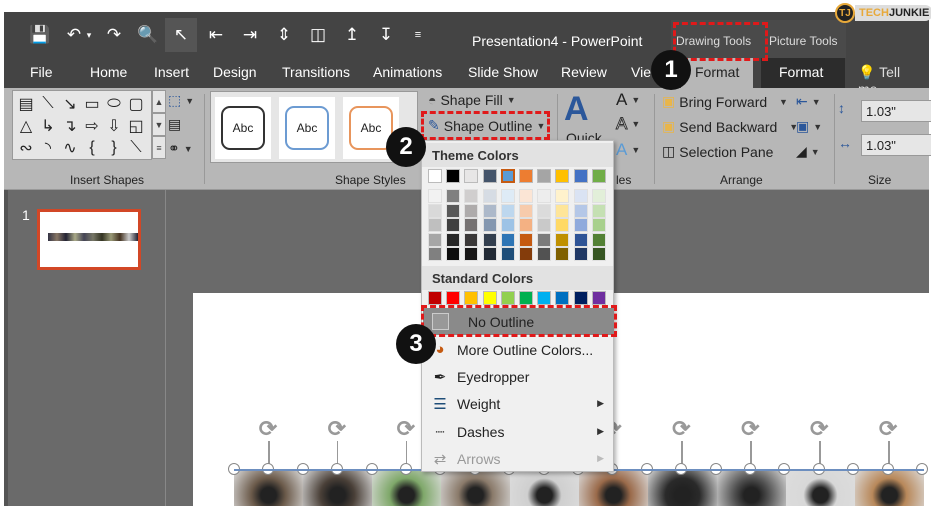  Describe the element at coordinates (896, 111) in the screenshot. I see `height-input: 1.03"` at that location.